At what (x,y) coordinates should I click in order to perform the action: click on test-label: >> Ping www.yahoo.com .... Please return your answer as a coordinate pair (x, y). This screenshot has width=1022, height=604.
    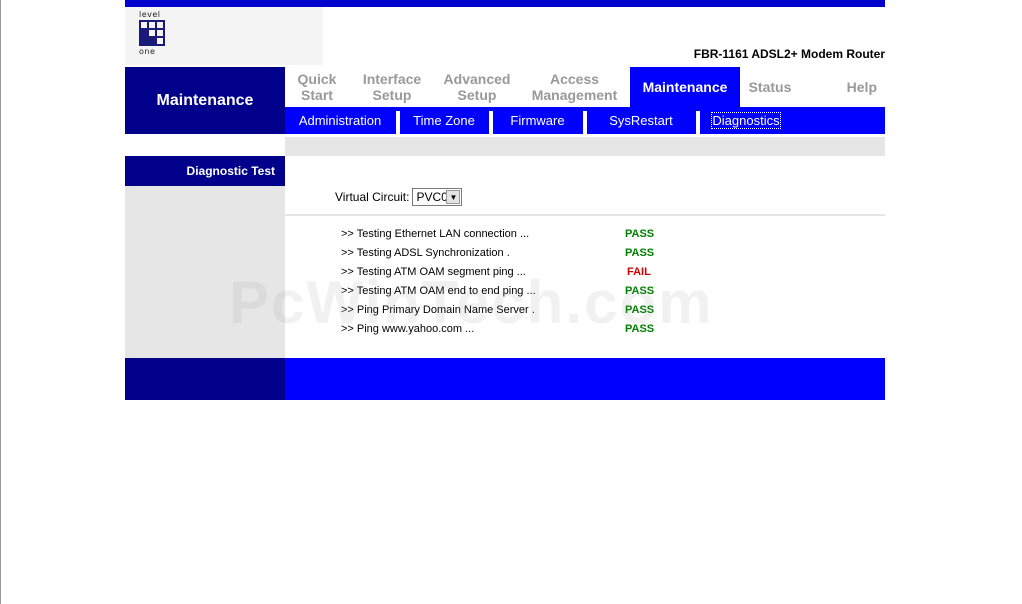
    Looking at the image, I should click on (408, 329).